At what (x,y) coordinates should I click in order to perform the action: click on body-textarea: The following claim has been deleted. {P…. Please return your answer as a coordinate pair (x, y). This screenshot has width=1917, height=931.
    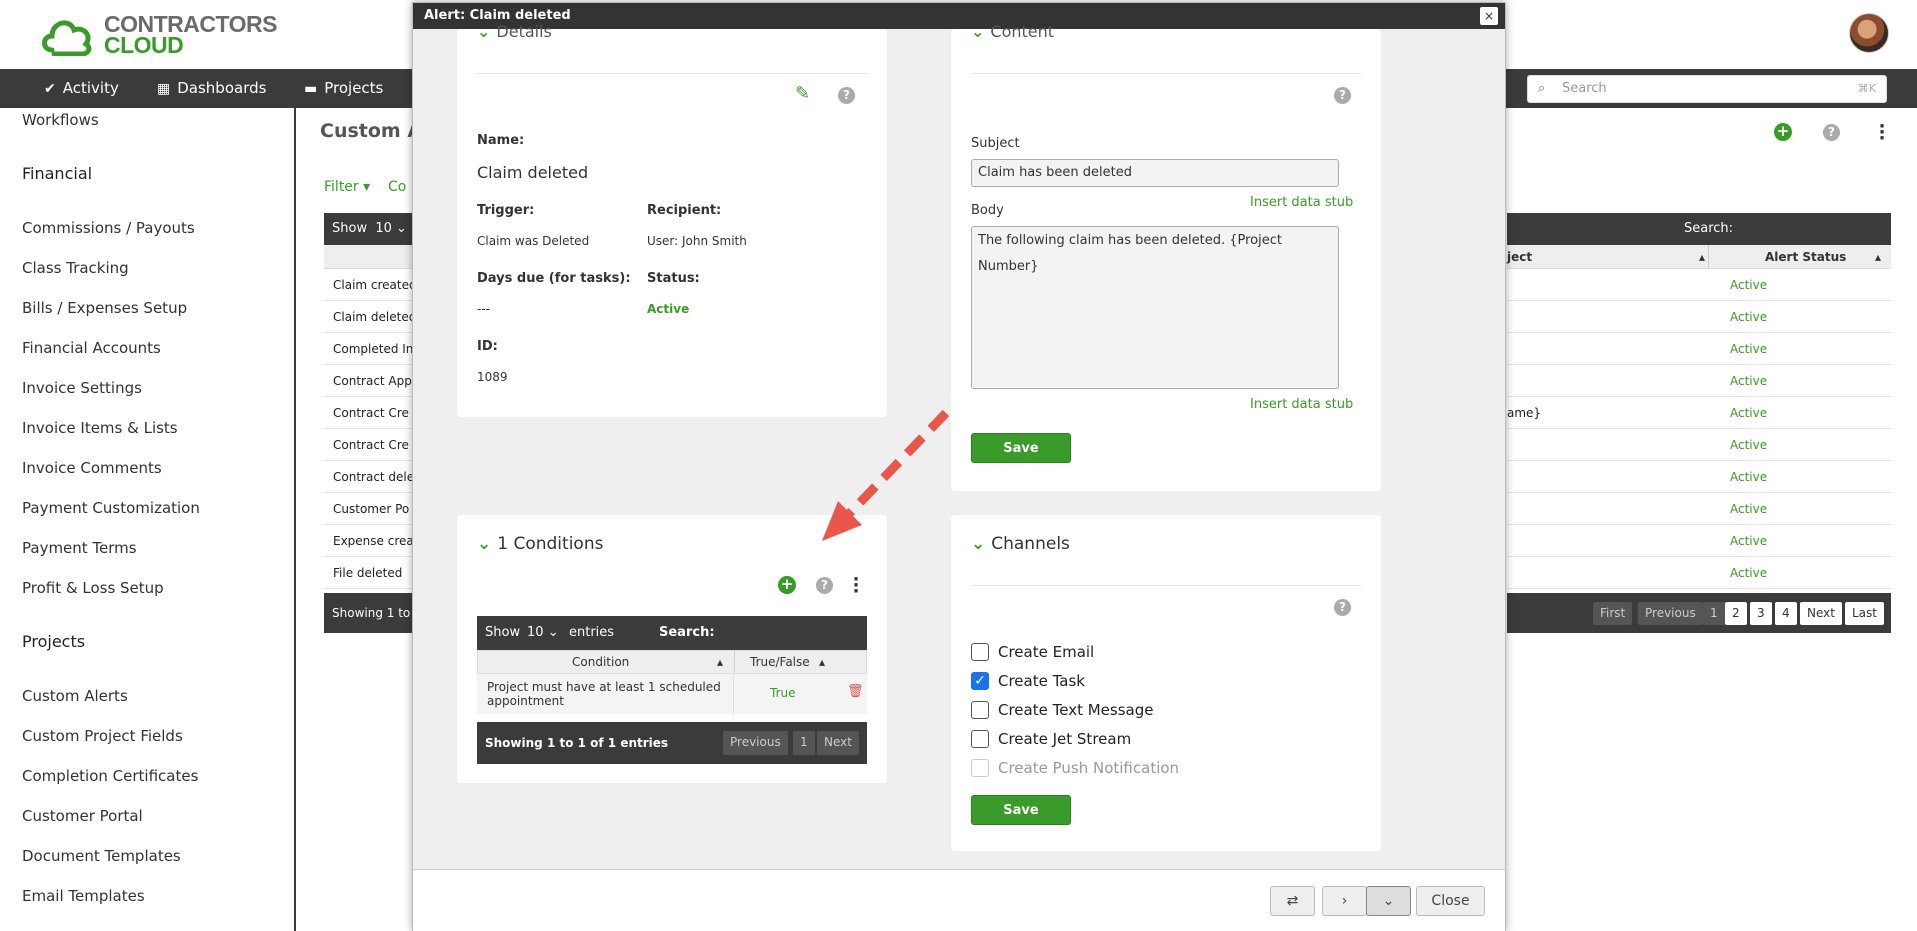
    Looking at the image, I should click on (1155, 307).